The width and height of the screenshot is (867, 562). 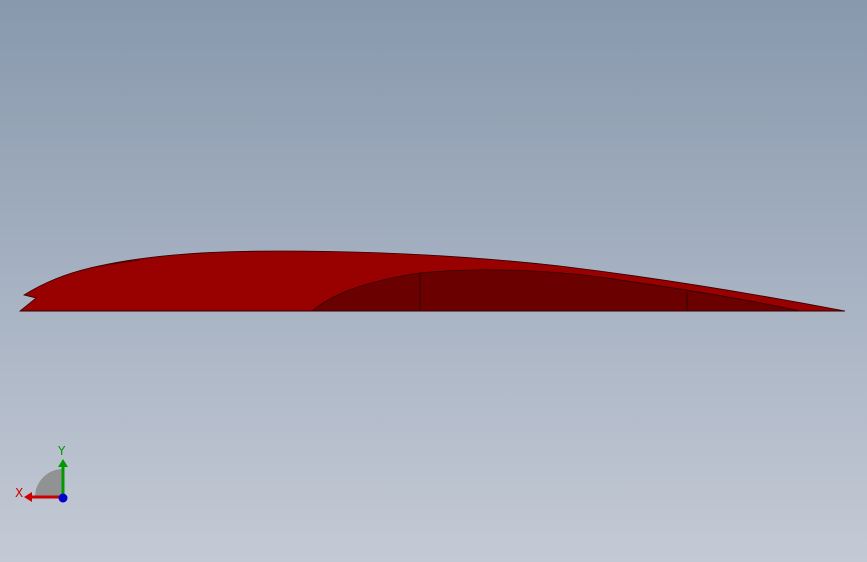 I want to click on triad-plane-icon, so click(x=49, y=483).